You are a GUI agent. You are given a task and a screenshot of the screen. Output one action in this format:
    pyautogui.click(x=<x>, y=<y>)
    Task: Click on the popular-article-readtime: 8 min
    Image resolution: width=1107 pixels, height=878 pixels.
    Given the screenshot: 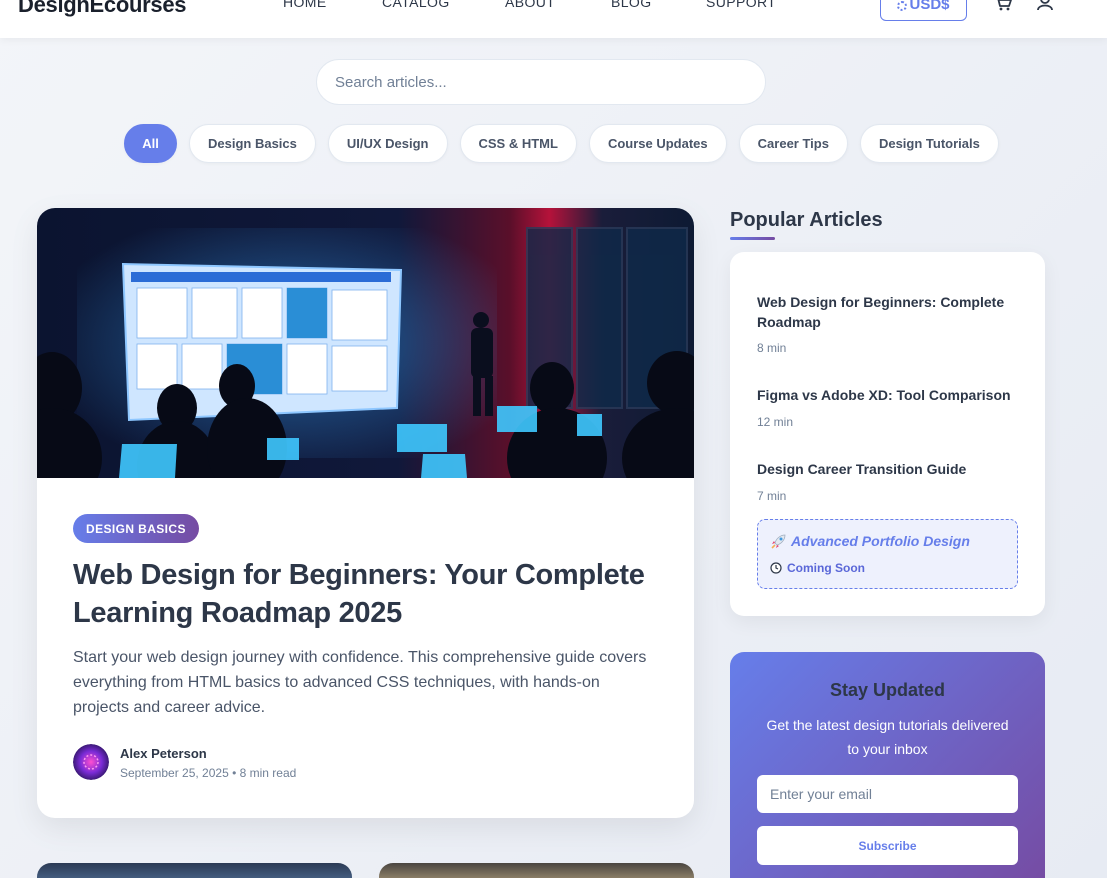 What is the action you would take?
    pyautogui.click(x=772, y=348)
    